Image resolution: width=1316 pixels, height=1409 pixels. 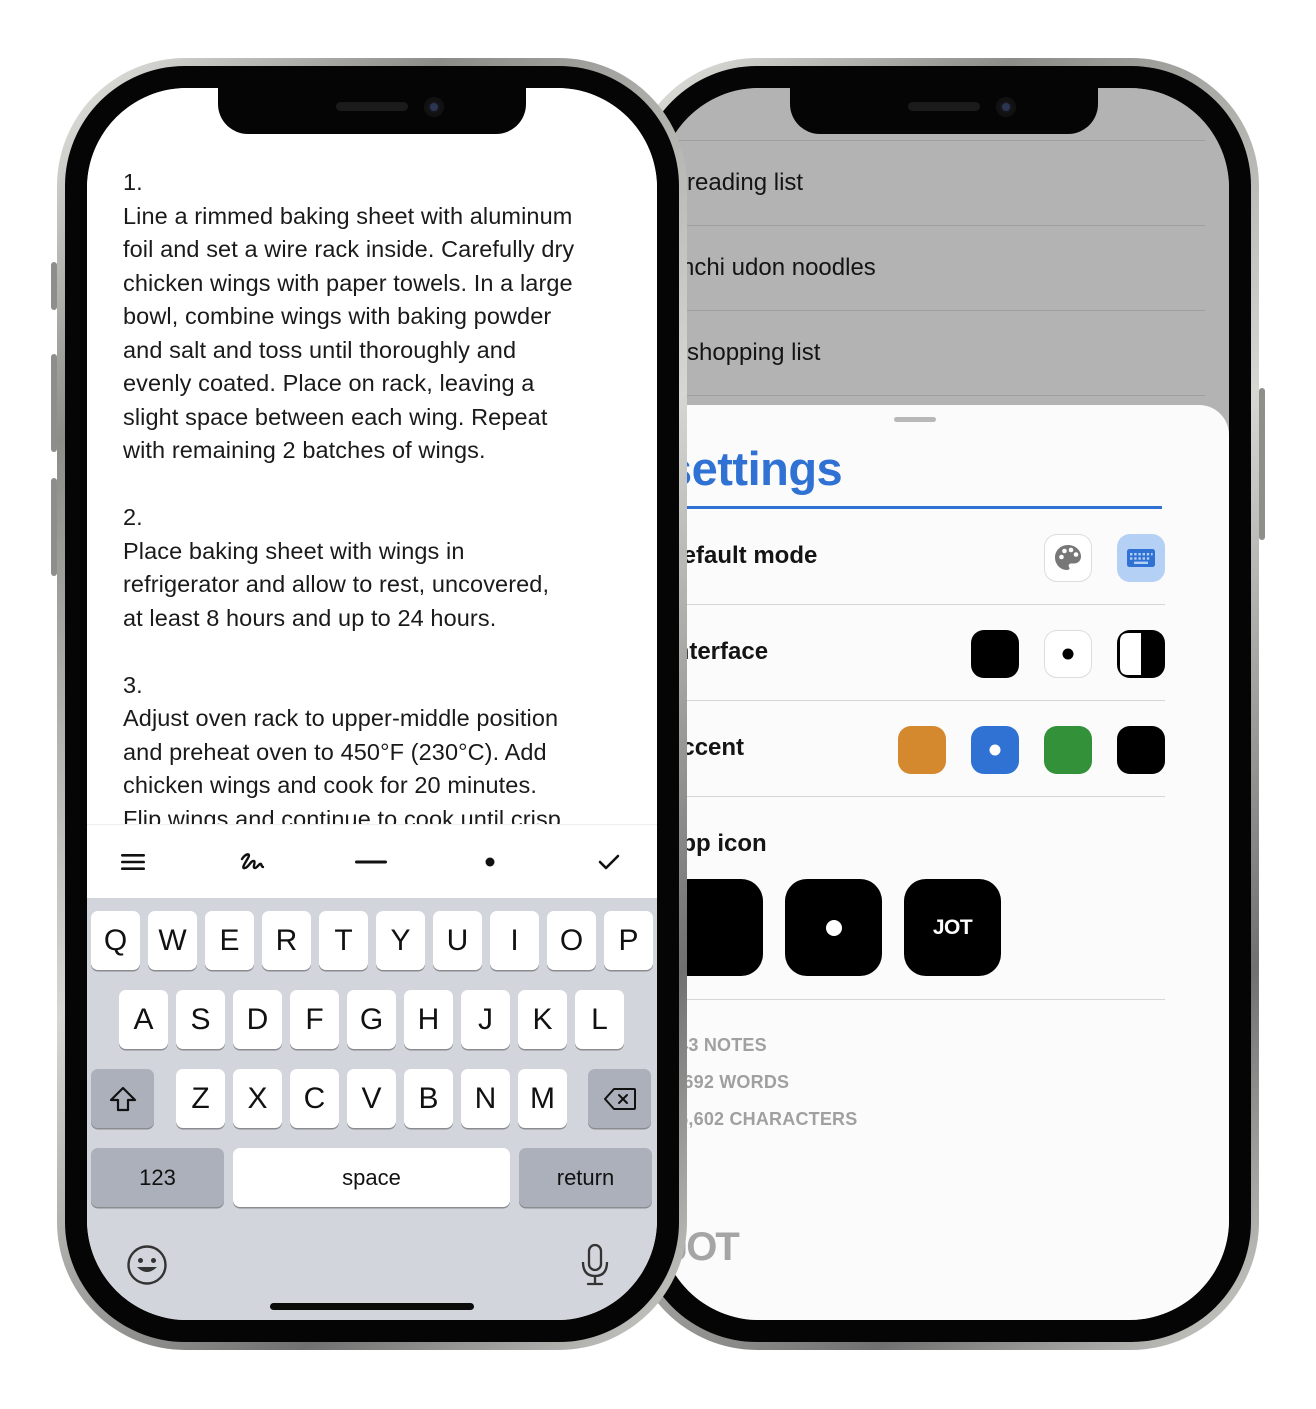 I want to click on power-button, so click(x=1262, y=464).